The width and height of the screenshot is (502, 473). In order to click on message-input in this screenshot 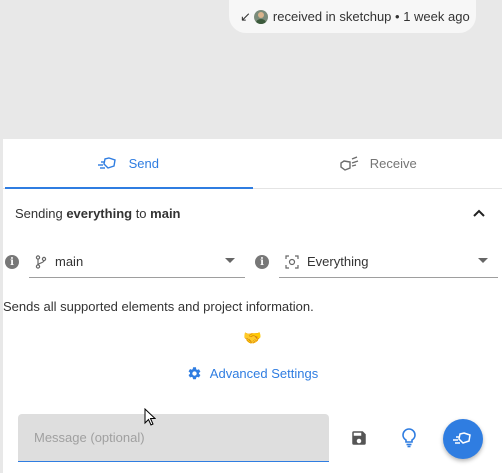, I will do `click(173, 438)`.